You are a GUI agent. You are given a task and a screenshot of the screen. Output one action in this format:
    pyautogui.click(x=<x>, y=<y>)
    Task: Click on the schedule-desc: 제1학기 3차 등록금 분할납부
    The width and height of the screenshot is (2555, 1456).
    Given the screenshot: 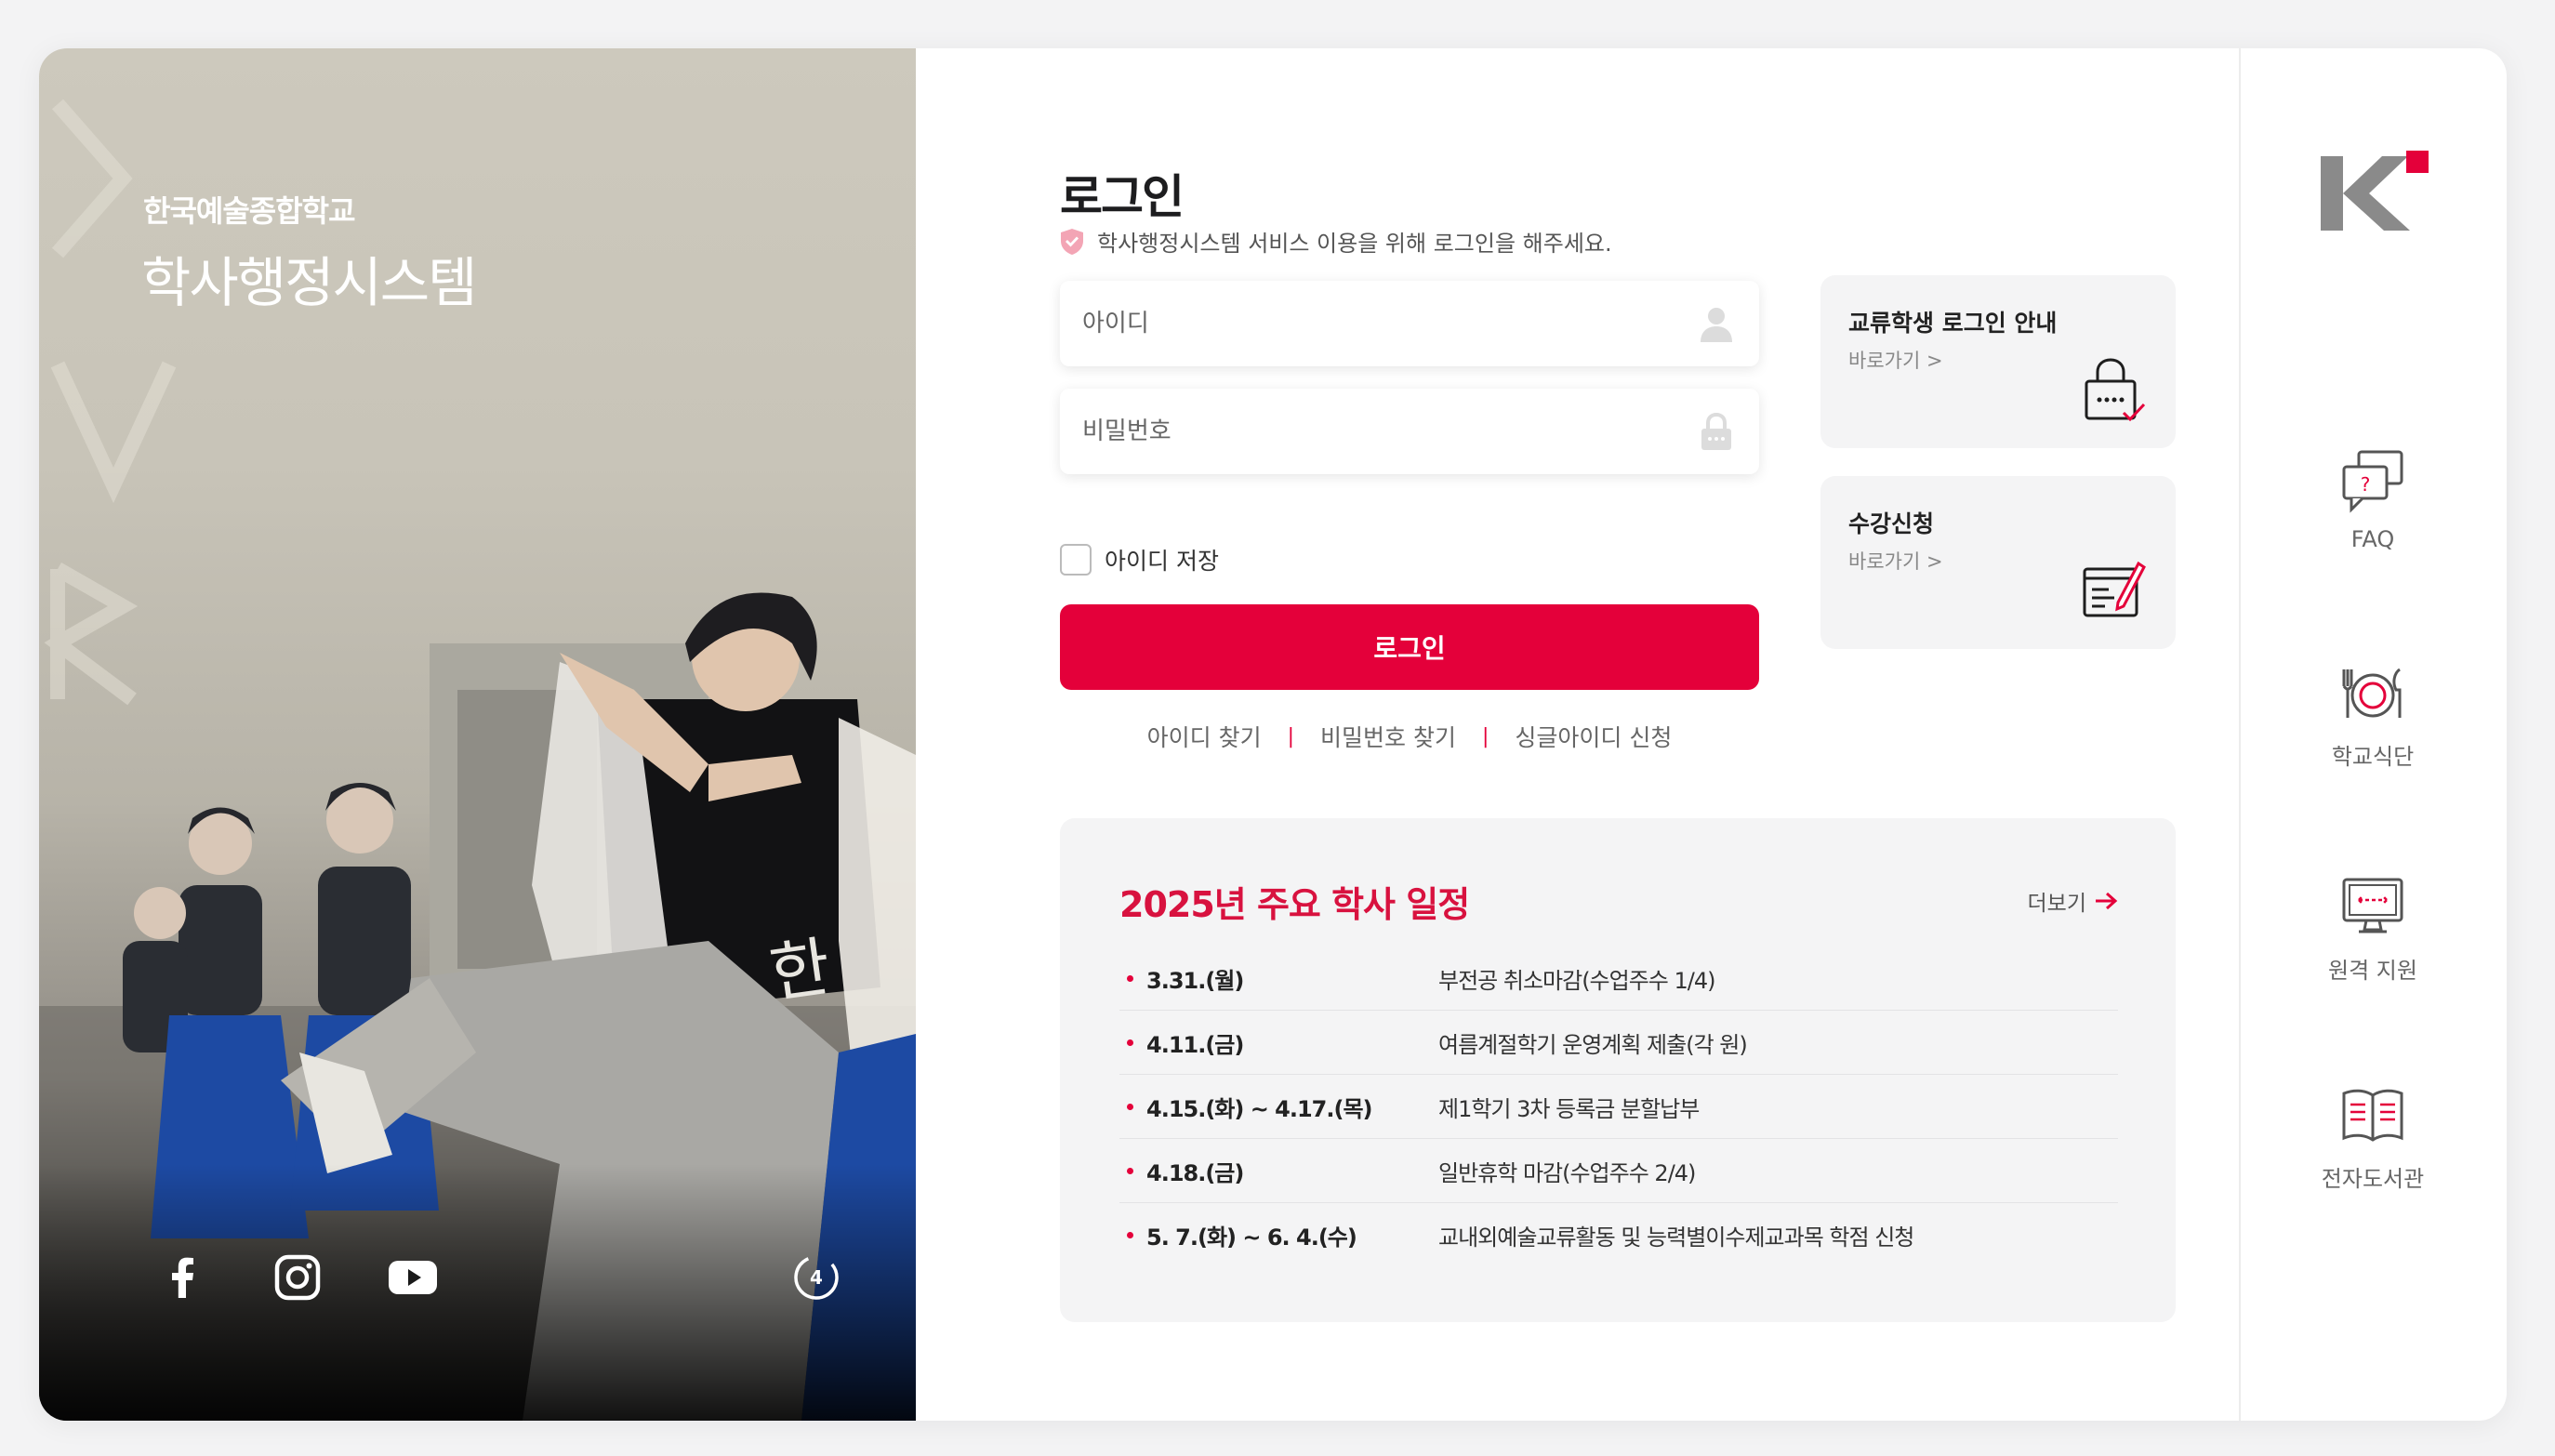 What is the action you would take?
    pyautogui.click(x=1569, y=1108)
    